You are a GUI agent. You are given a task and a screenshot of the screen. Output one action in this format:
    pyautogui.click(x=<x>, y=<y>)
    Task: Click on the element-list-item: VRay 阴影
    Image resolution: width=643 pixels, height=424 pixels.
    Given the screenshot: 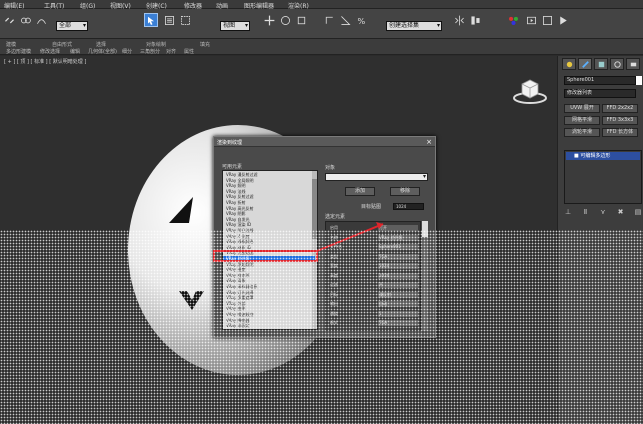 What is the action you would take?
    pyautogui.click(x=269, y=213)
    